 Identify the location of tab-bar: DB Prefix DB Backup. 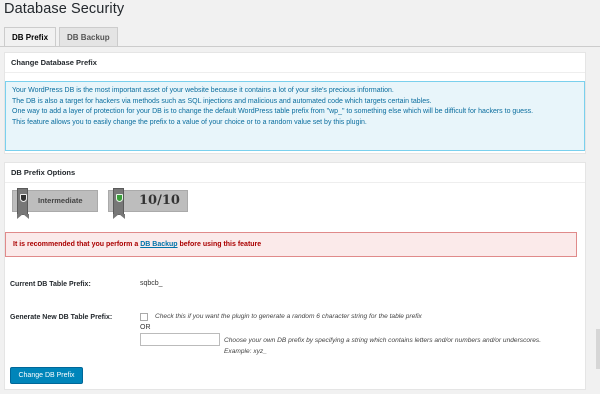
(62, 37).